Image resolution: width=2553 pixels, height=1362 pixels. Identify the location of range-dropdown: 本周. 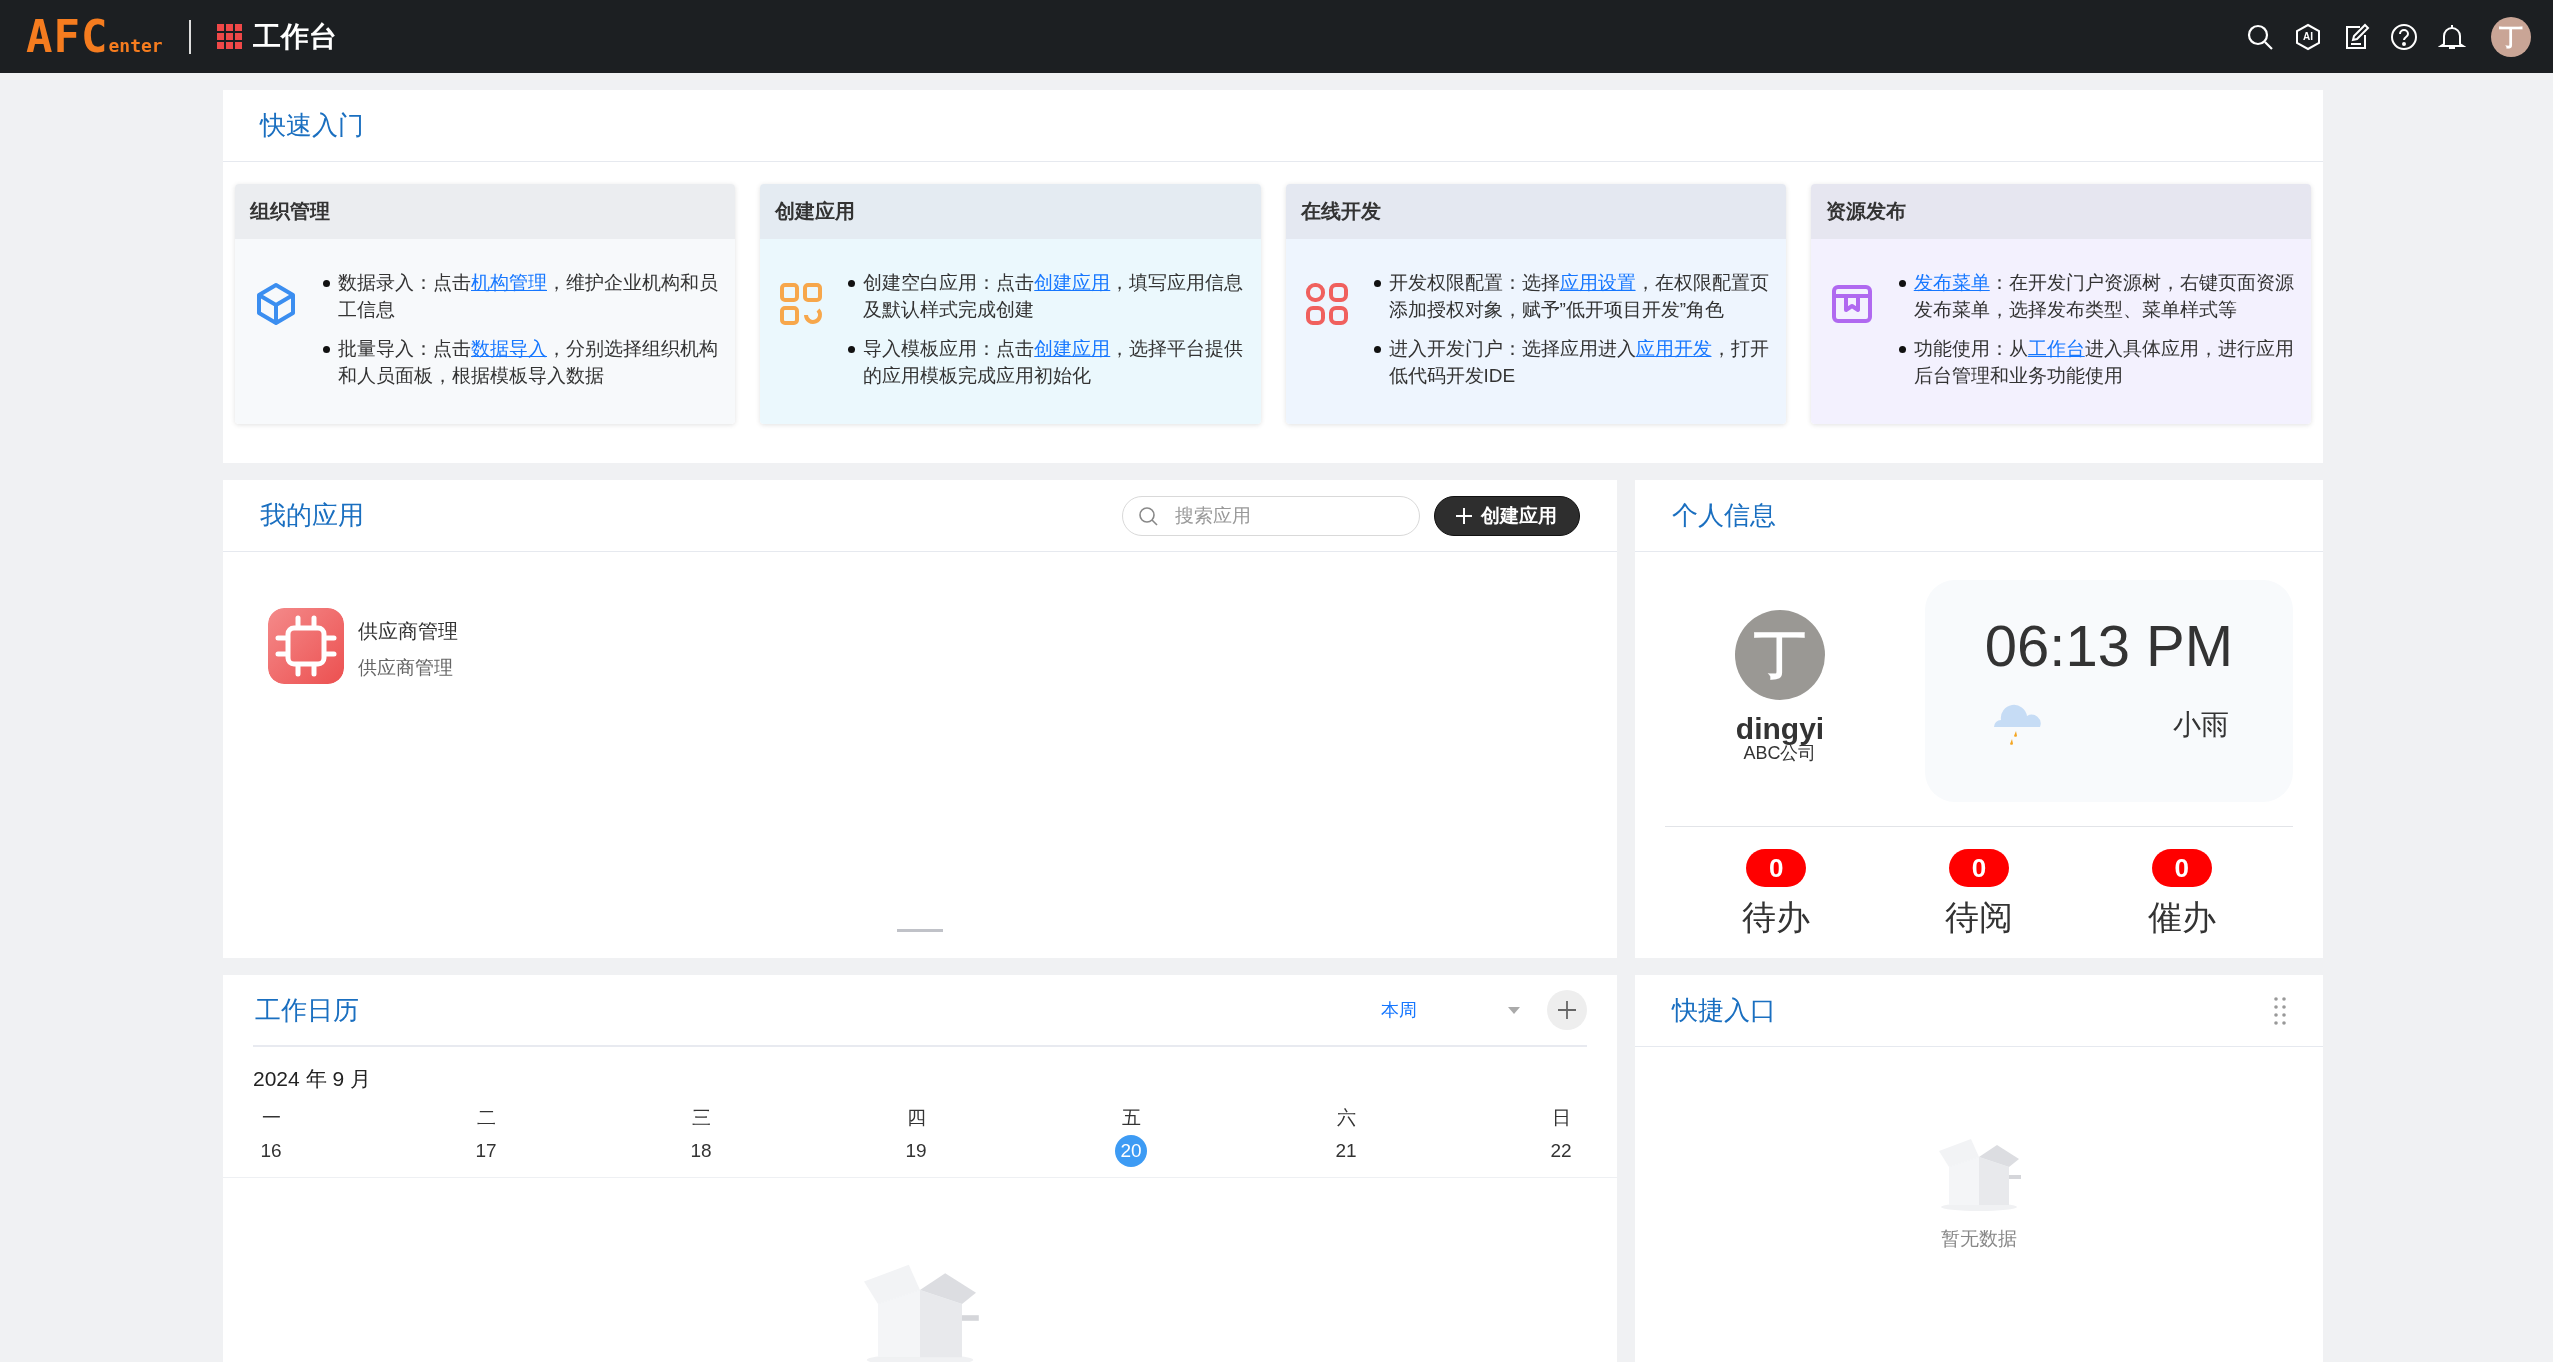
(1451, 1010).